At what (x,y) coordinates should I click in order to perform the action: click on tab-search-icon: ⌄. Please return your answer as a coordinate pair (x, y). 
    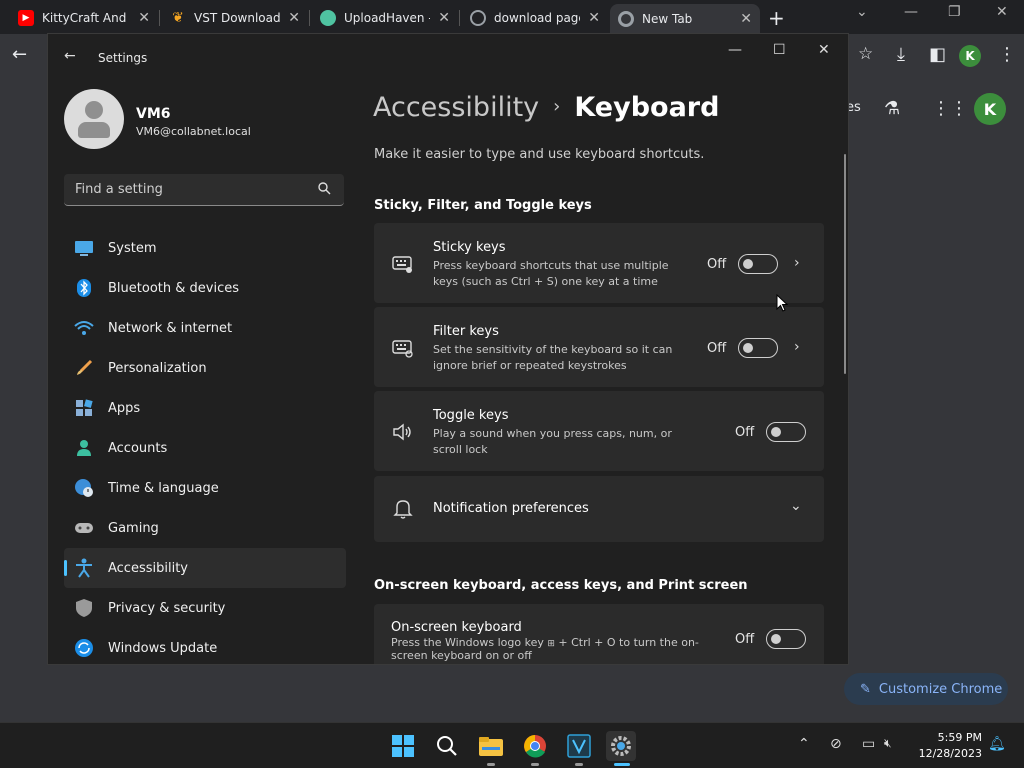
    Looking at the image, I should click on (862, 12).